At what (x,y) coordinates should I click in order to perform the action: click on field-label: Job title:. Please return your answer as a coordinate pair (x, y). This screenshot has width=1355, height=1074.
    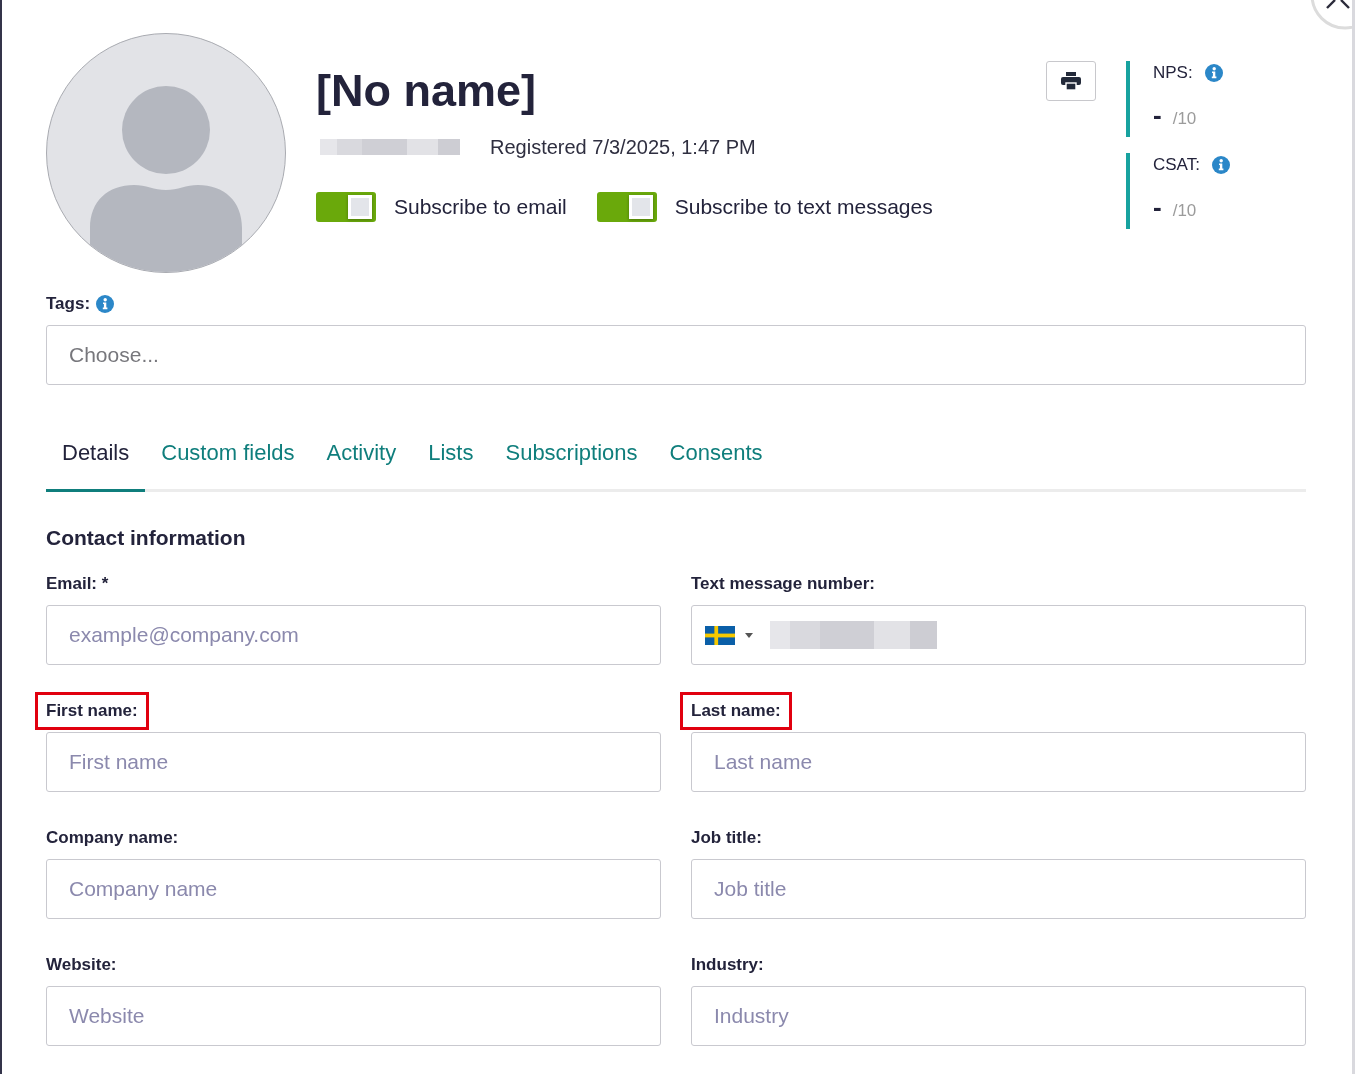
    Looking at the image, I should click on (726, 837).